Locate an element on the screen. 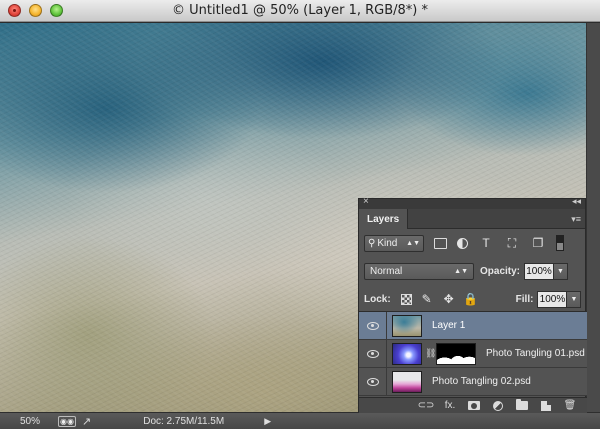 Image resolution: width=600 pixels, height=429 pixels. mask-link-icon: ⛓ is located at coordinates (430, 353).